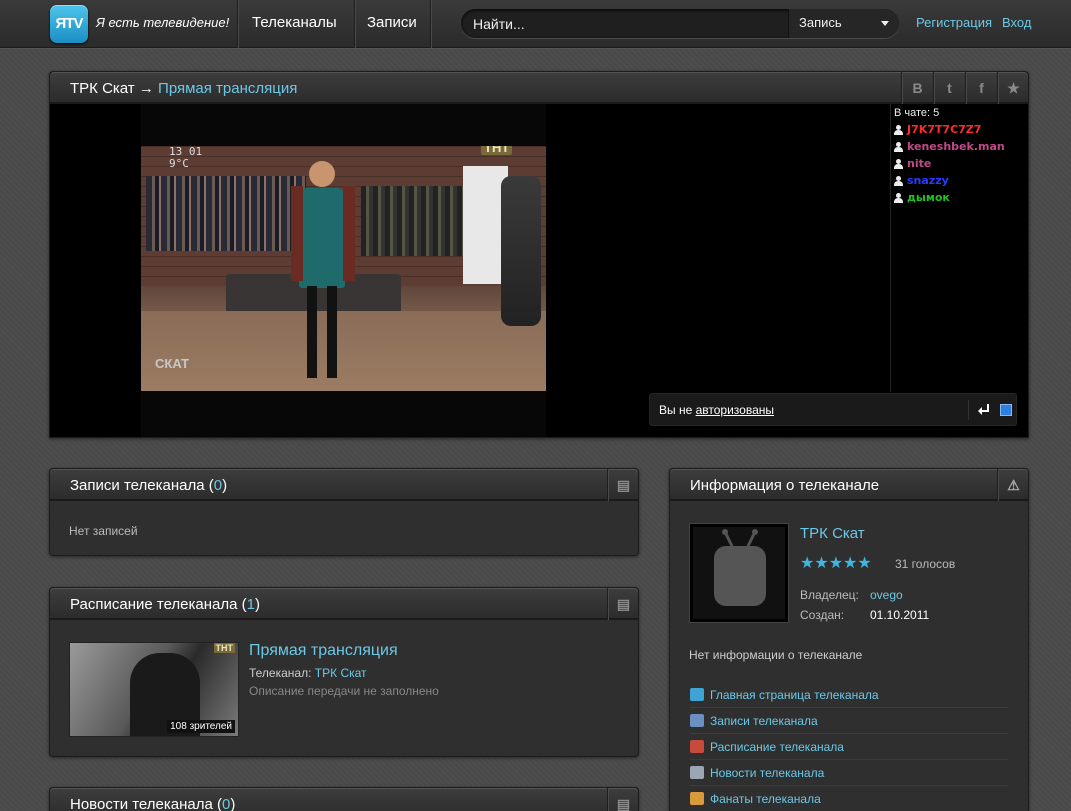 Image resolution: width=1071 pixels, height=811 pixels. What do you see at coordinates (820, 22) in the screenshot?
I see `search-type-value: Запись` at bounding box center [820, 22].